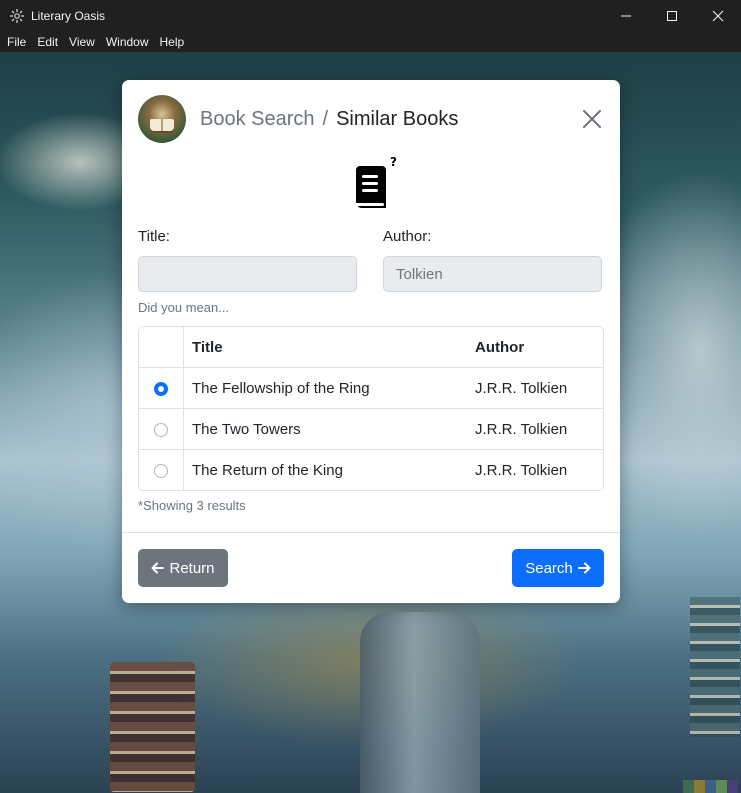 The image size is (741, 793). I want to click on title-column-header: Title, so click(207, 347).